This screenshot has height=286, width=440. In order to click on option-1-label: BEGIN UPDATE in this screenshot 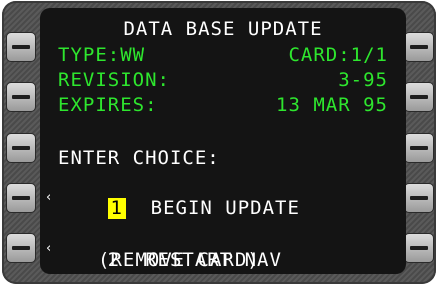, I will do `click(225, 208)`.